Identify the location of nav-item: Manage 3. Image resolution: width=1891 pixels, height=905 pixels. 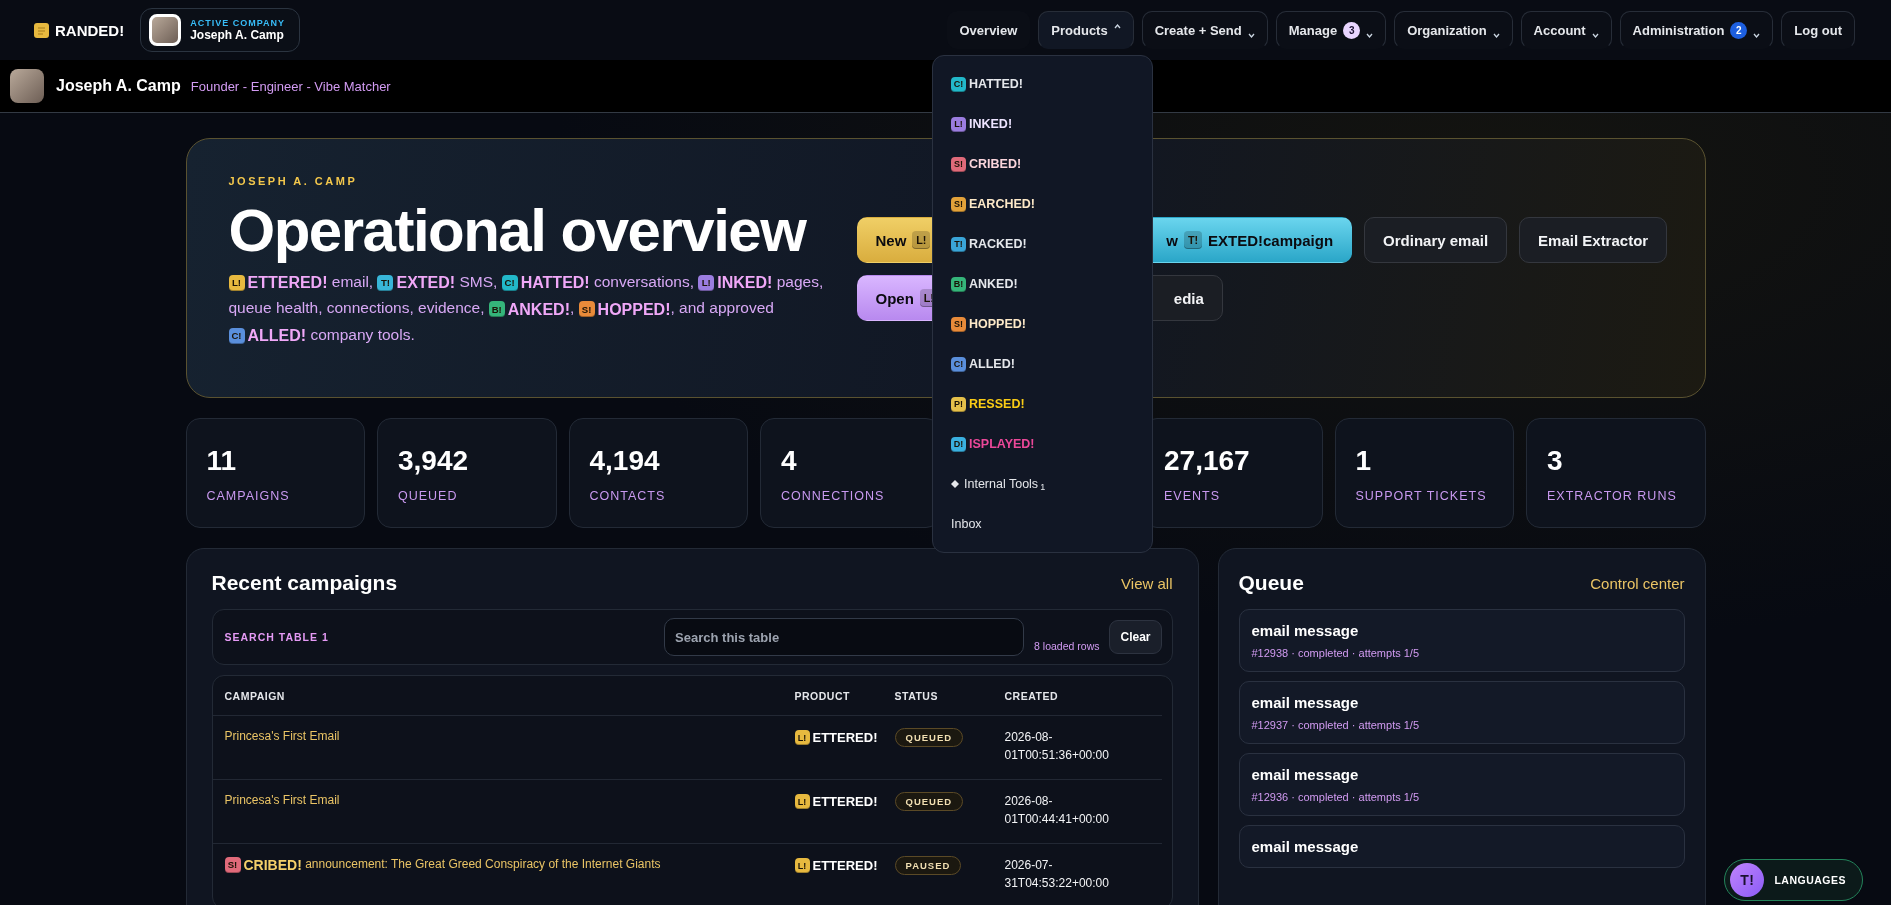
(1331, 30).